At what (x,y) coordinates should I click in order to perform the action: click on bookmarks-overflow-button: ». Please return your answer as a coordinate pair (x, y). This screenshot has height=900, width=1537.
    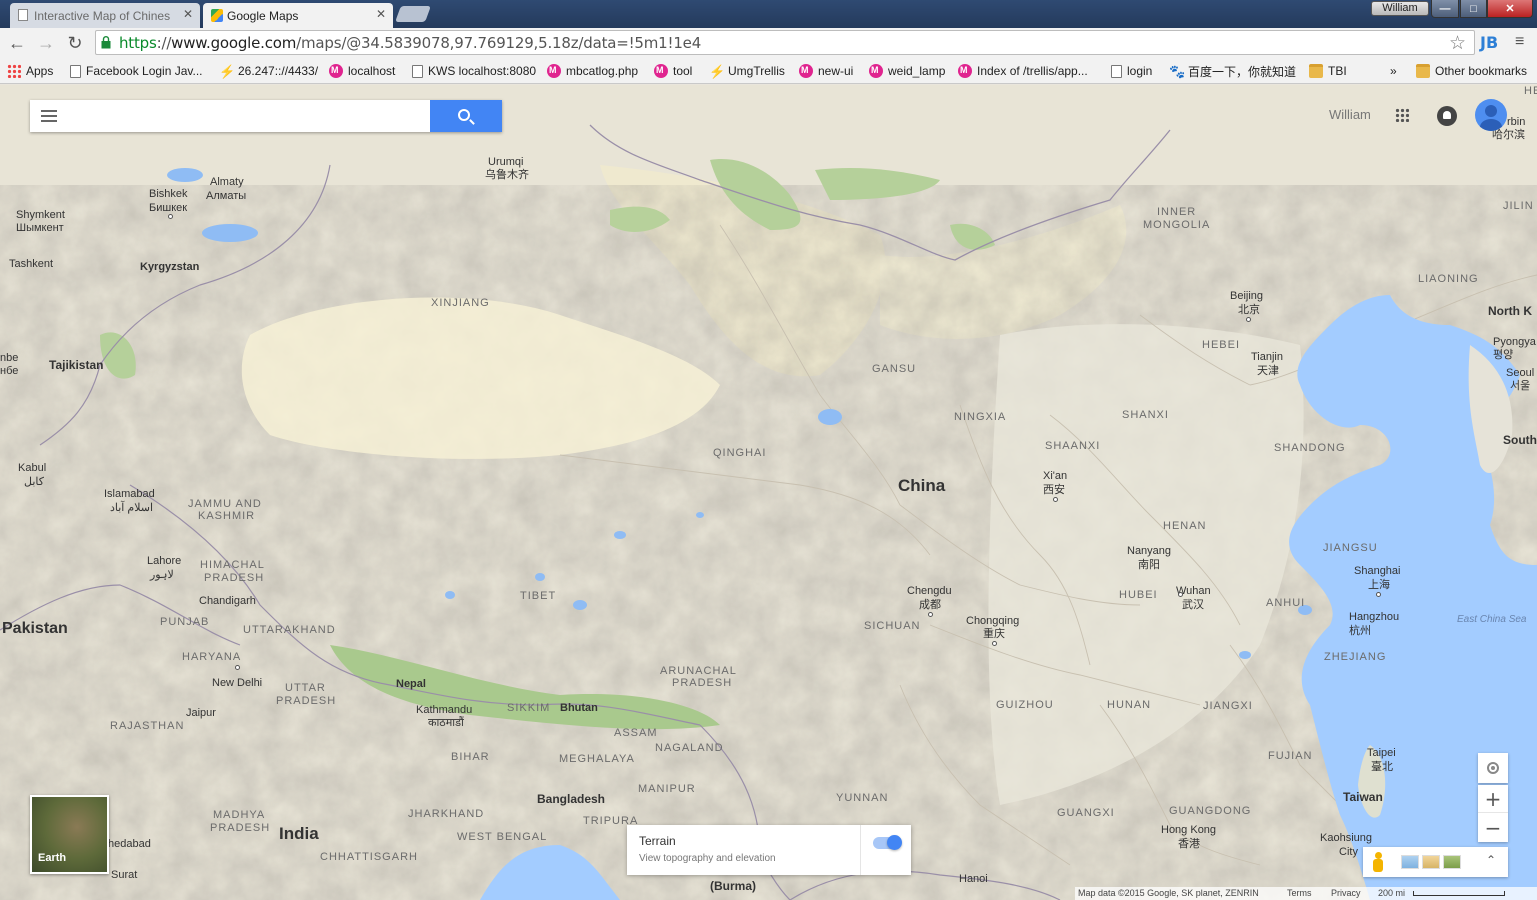
    Looking at the image, I should click on (1393, 71).